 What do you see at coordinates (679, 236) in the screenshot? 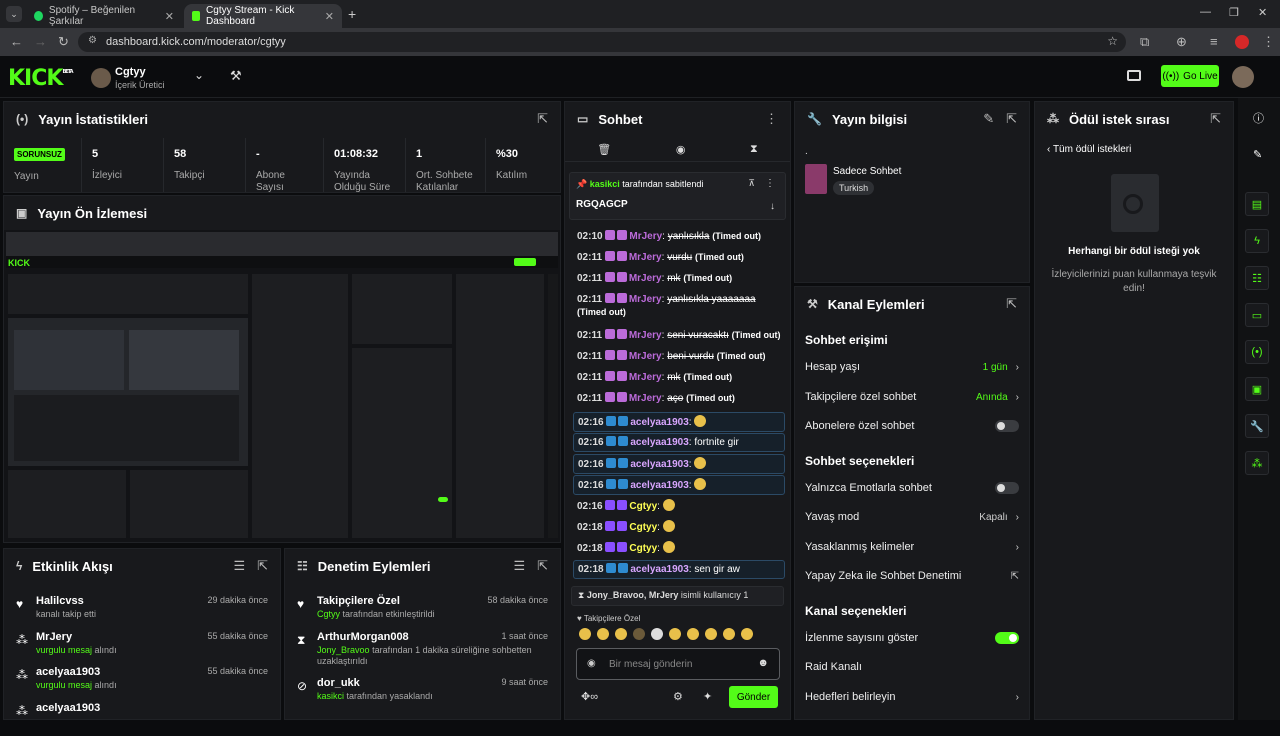
I see `chat-message: 02:10 MrJery: yanlısıkla (Timed out)` at bounding box center [679, 236].